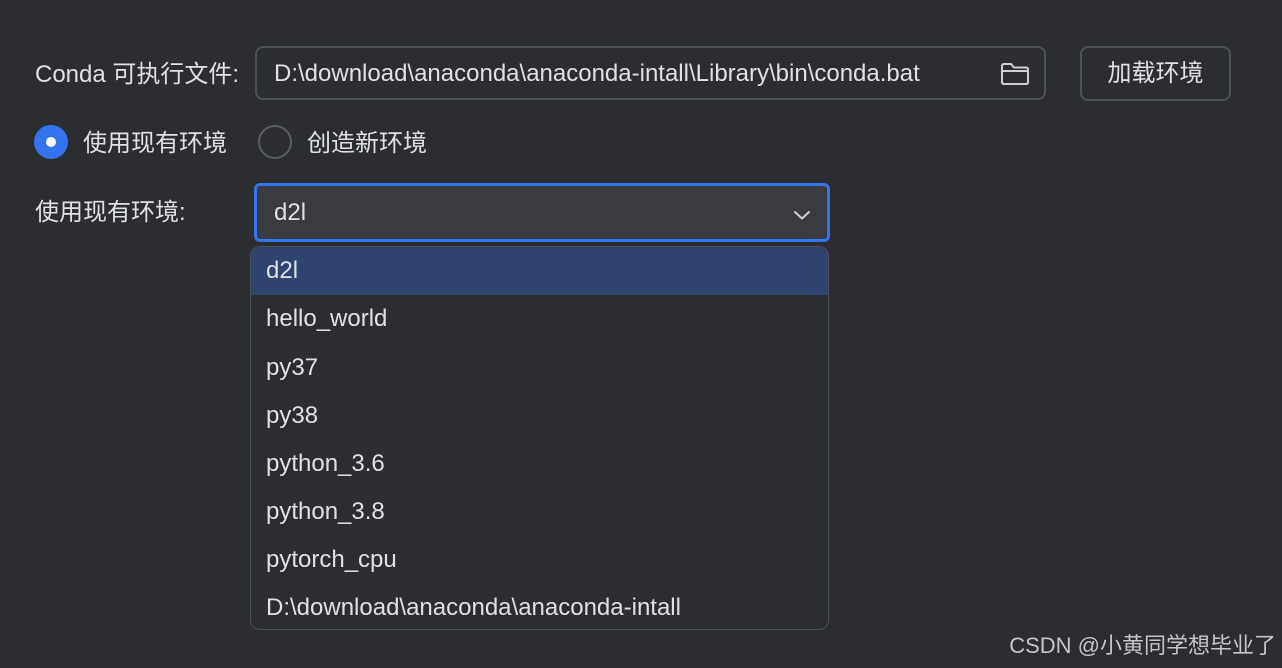 This screenshot has height=668, width=1282. I want to click on dropdown-option-hello-world: hello_world, so click(539, 319).